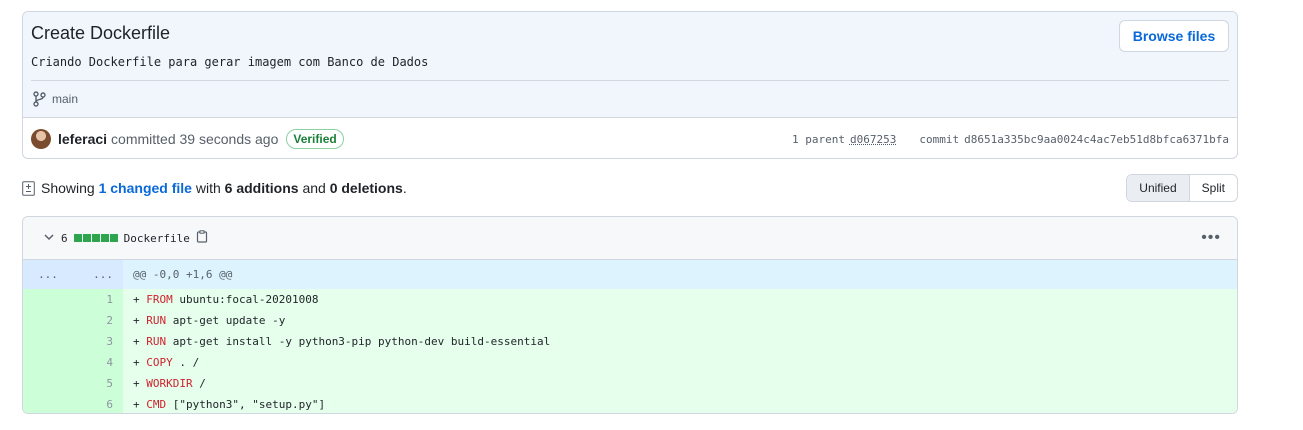 The height and width of the screenshot is (430, 1303). What do you see at coordinates (680, 383) in the screenshot?
I see `line-code: + WORKDIR /` at bounding box center [680, 383].